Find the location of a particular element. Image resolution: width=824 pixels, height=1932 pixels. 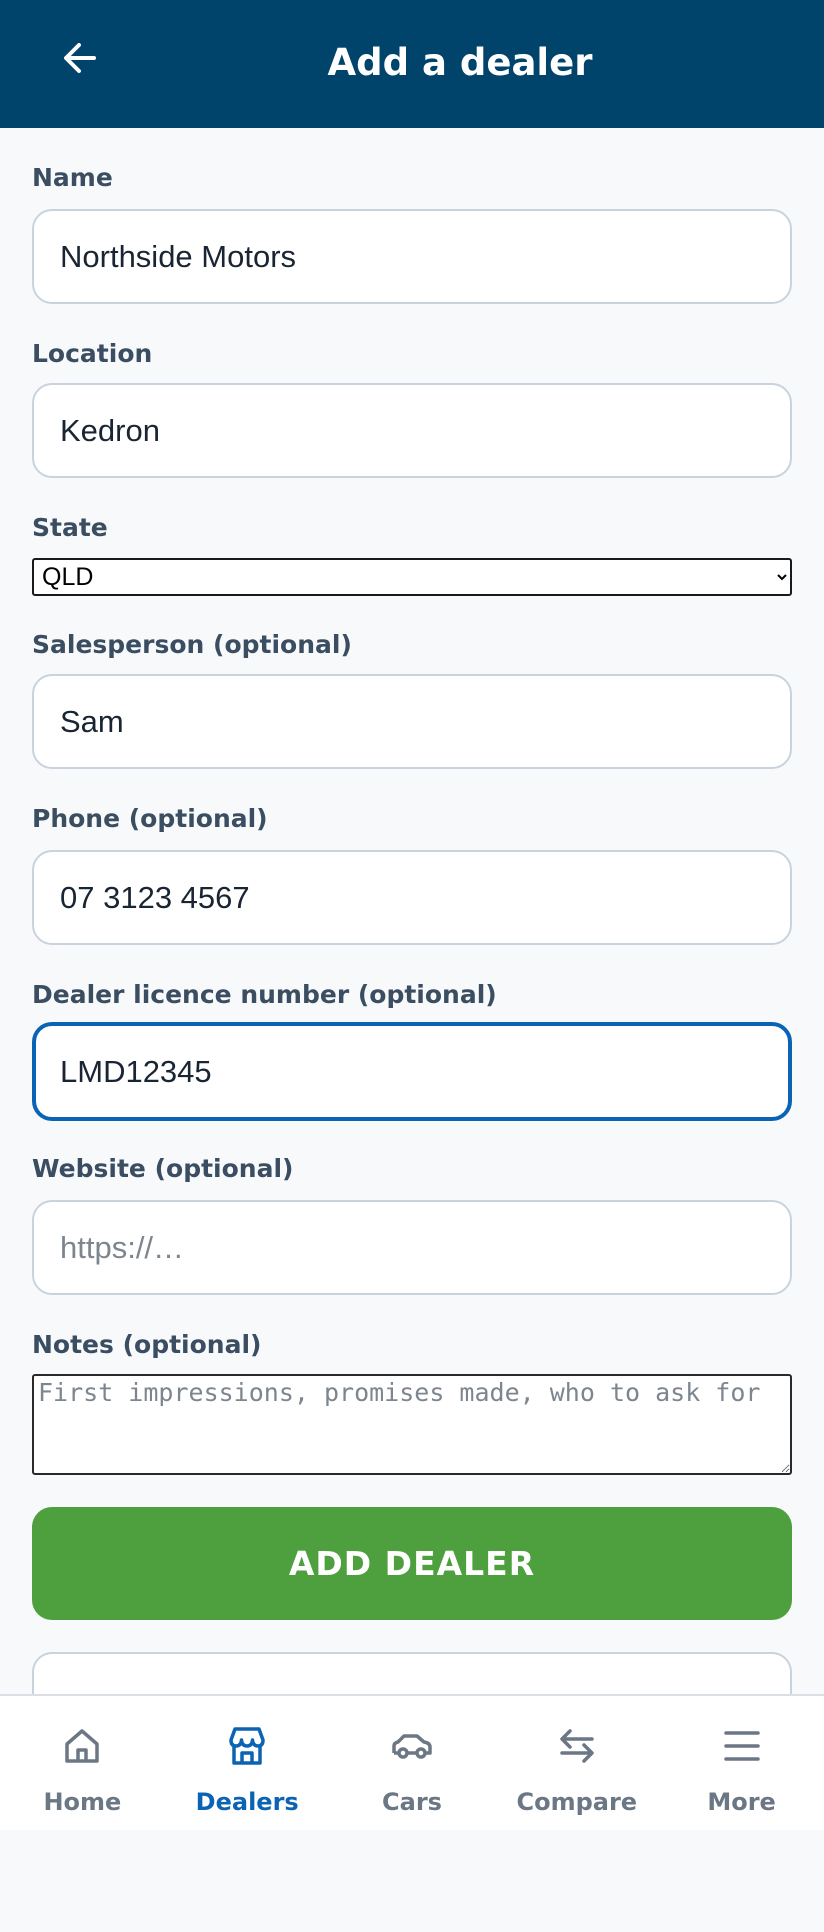

website-input is located at coordinates (412, 1247).